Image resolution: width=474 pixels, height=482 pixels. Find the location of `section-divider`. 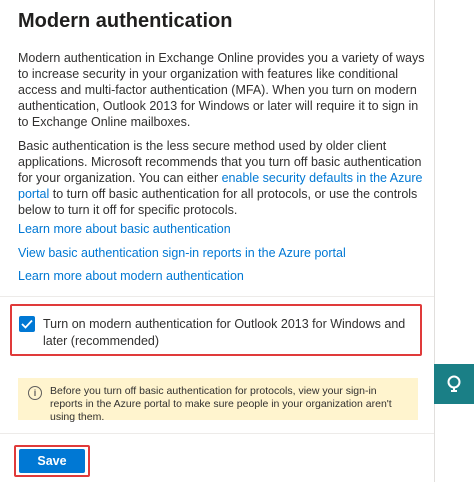

section-divider is located at coordinates (217, 296).